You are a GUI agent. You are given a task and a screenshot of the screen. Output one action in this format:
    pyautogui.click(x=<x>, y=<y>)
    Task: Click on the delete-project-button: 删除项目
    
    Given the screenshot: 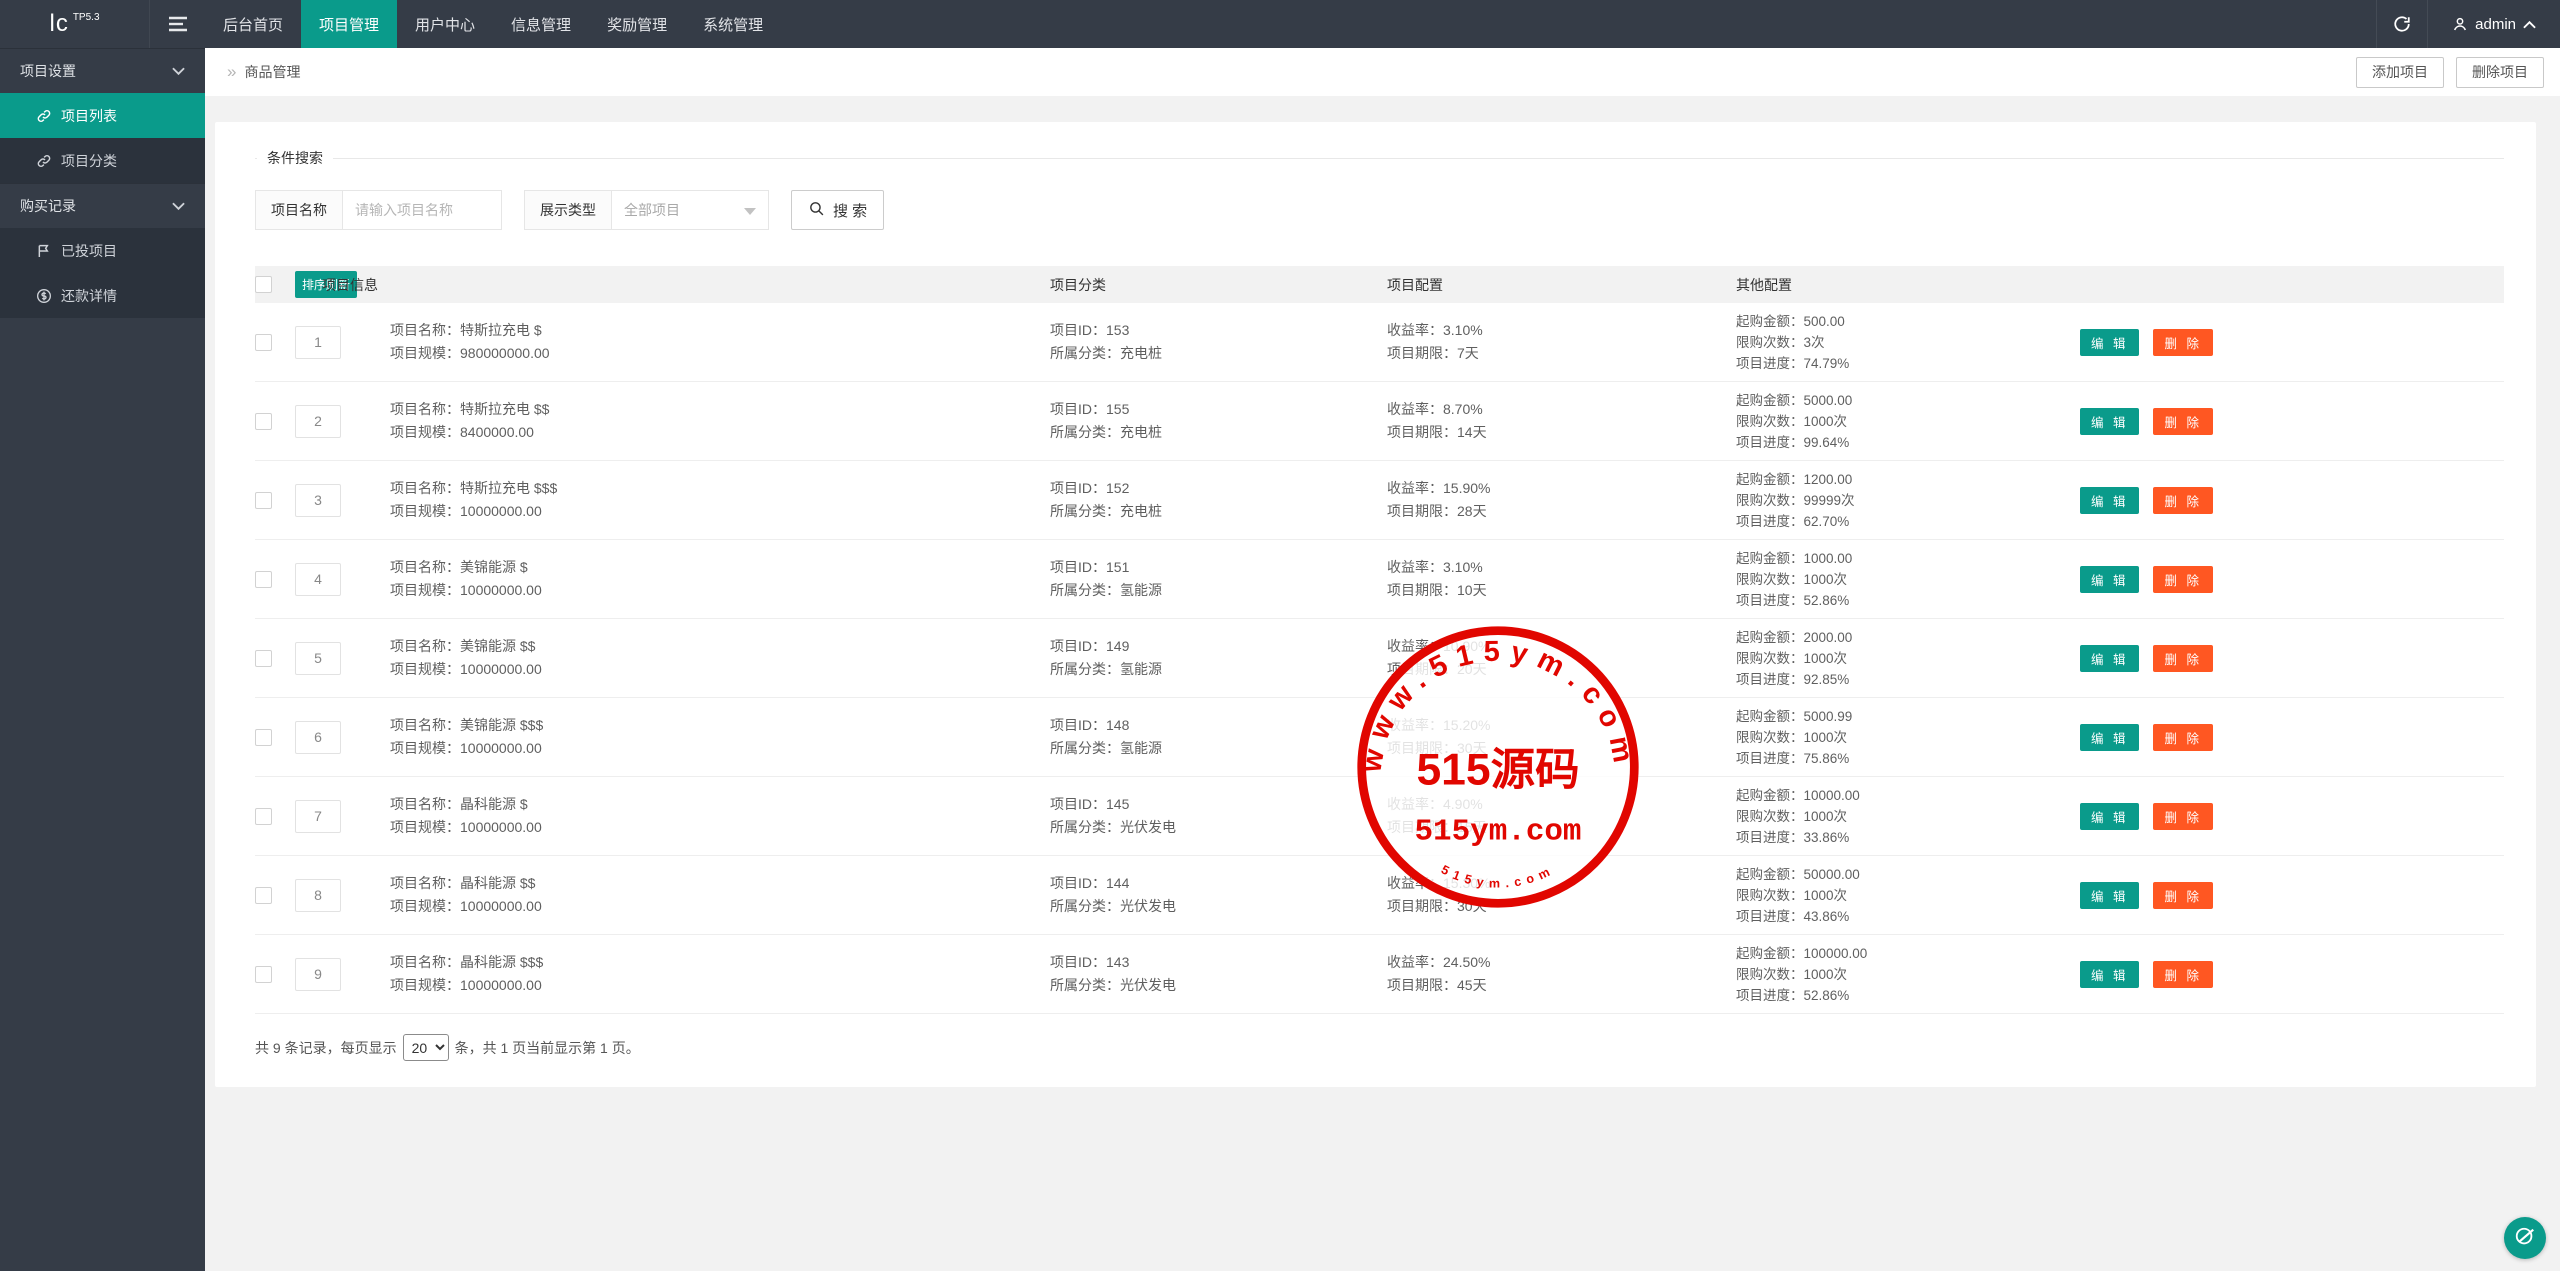 What is the action you would take?
    pyautogui.click(x=2500, y=72)
    